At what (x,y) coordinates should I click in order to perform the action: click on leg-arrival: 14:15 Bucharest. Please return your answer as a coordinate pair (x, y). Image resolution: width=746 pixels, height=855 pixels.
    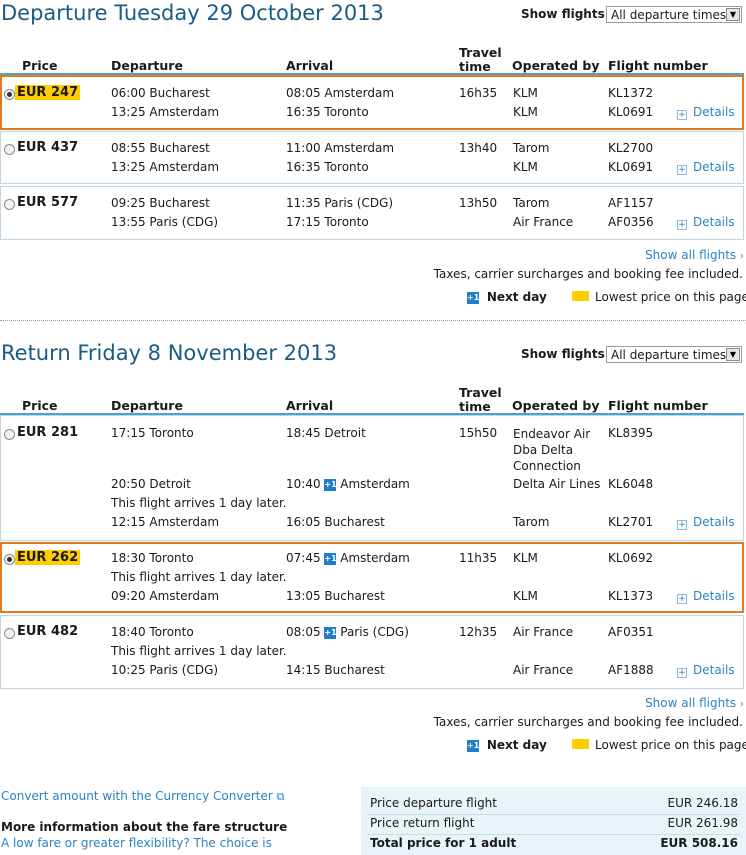
    Looking at the image, I should click on (335, 670).